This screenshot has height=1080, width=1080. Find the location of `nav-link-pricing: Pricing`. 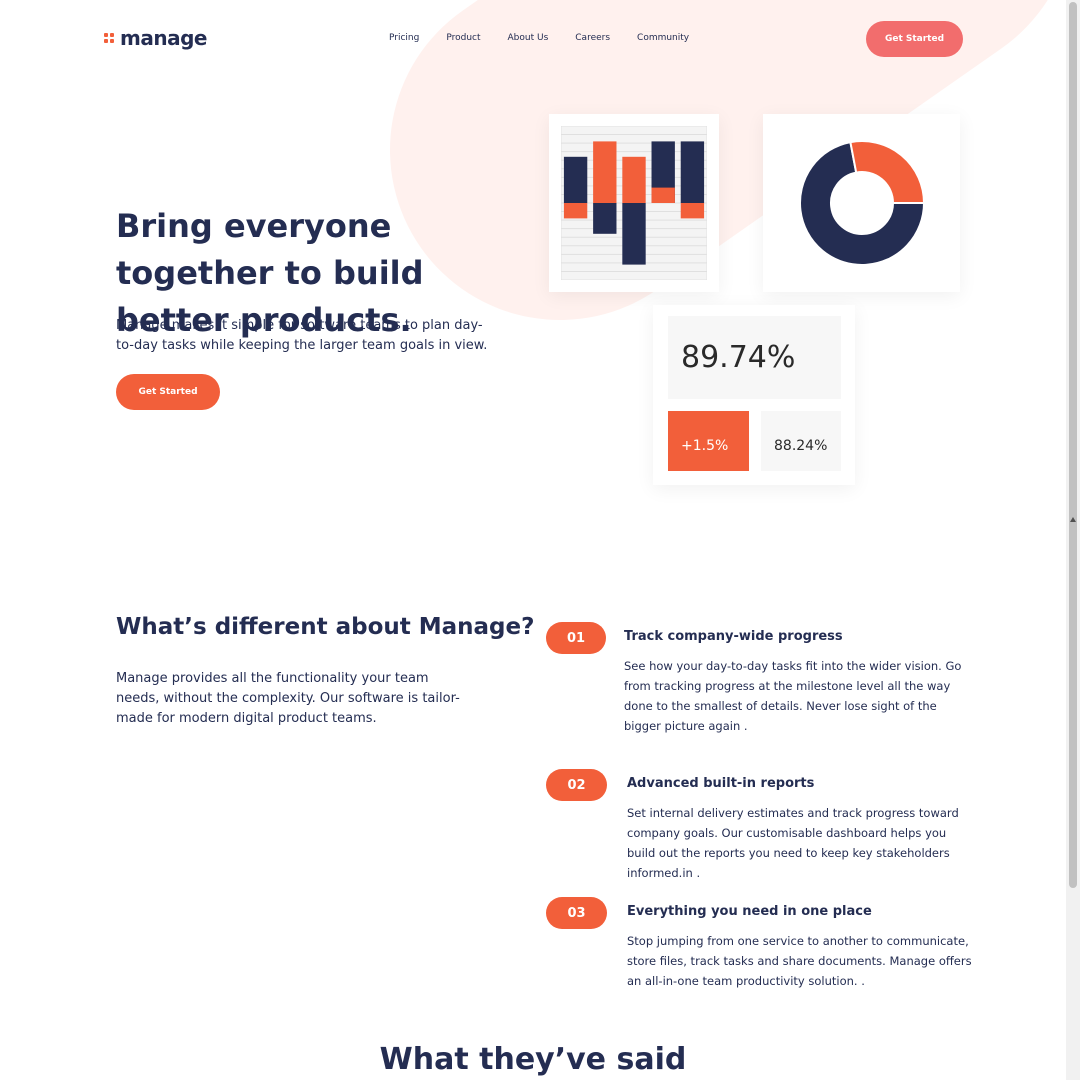

nav-link-pricing: Pricing is located at coordinates (404, 38).